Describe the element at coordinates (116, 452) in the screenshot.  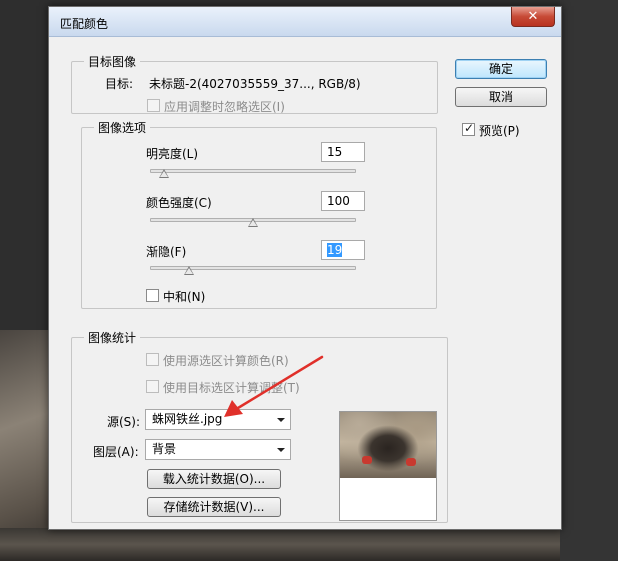
I see `layer-label: 图层(A):` at that location.